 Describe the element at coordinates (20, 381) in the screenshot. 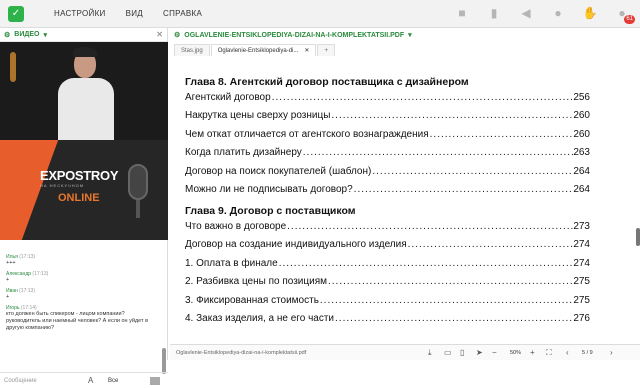

I see `chat-input: Сообщение` at that location.